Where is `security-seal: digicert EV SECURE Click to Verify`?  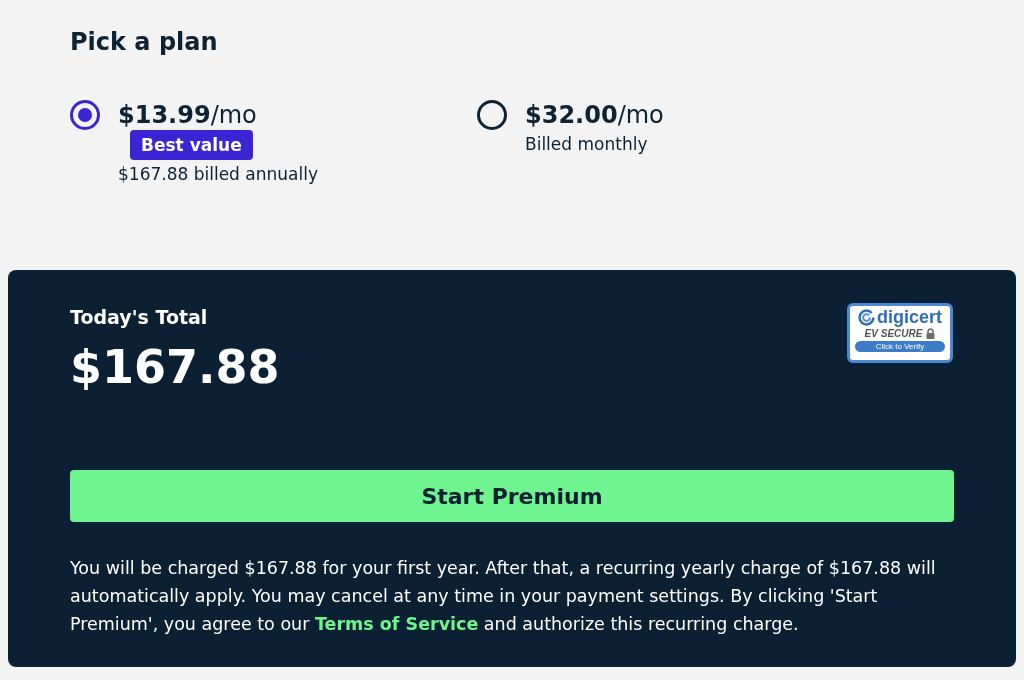
security-seal: digicert EV SECURE Click to Verify is located at coordinates (900, 333).